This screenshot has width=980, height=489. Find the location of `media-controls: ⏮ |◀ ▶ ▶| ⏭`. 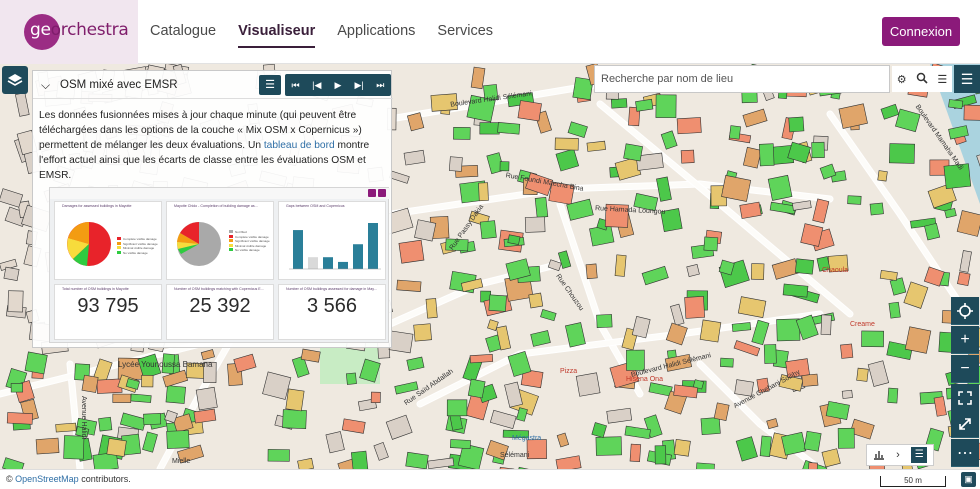

media-controls: ⏮ |◀ ▶ ▶| ⏭ is located at coordinates (338, 85).